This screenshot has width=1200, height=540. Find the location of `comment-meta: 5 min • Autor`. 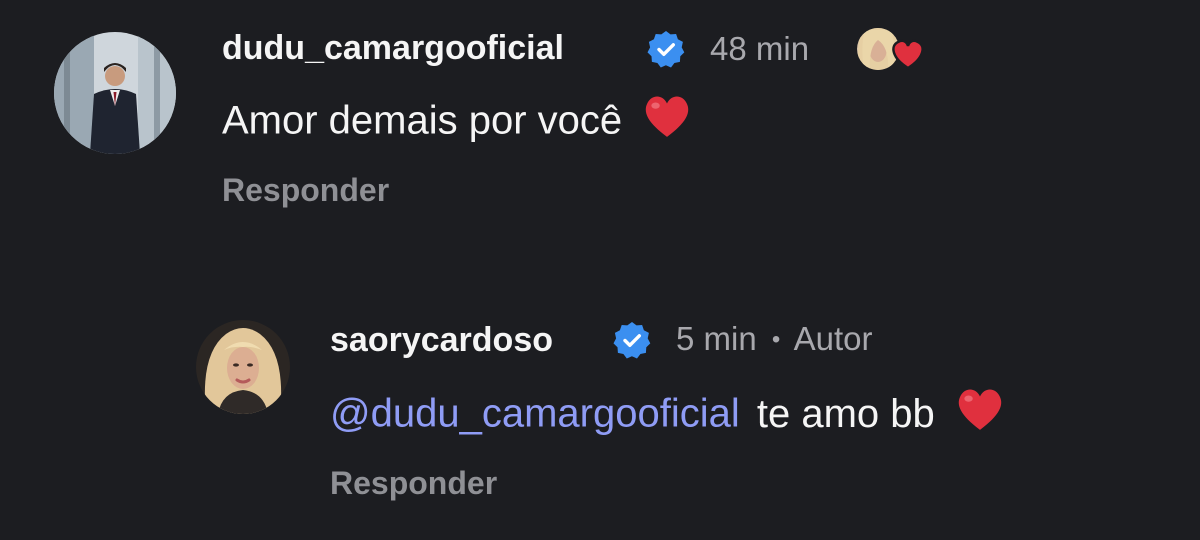

comment-meta: 5 min • Autor is located at coordinates (774, 339).